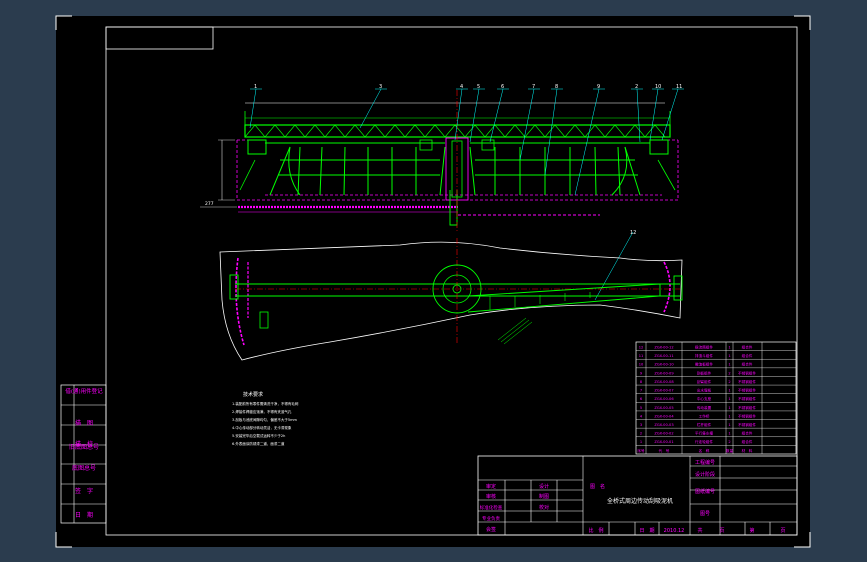 The height and width of the screenshot is (562, 867). Describe the element at coordinates (747, 450) in the screenshot. I see `parts-cell-material: 材 料` at that location.